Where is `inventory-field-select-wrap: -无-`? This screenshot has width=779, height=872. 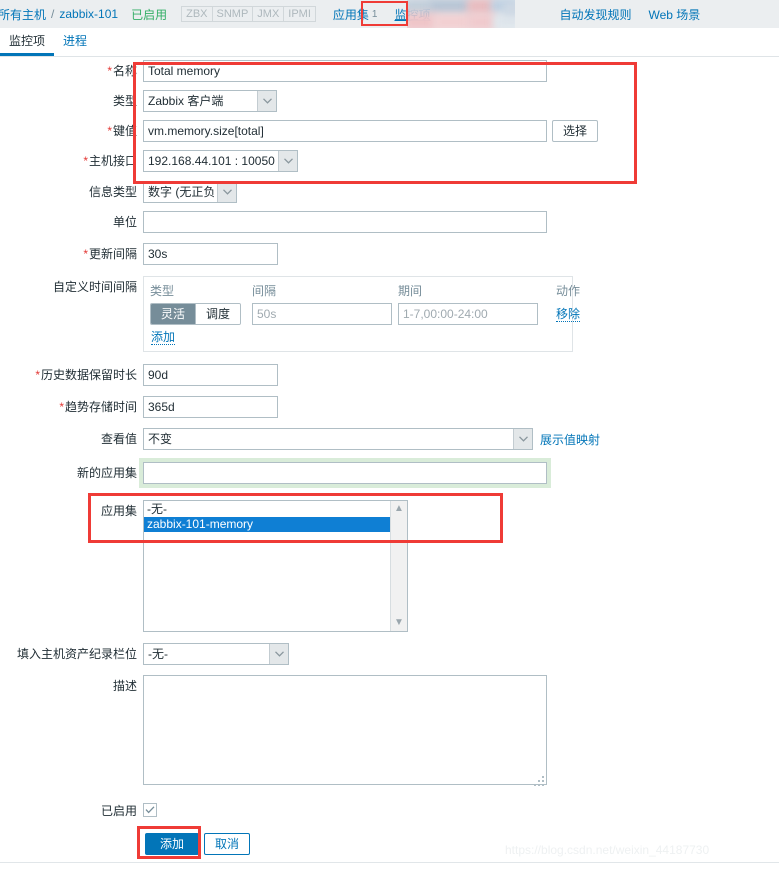
inventory-field-select-wrap: -无- is located at coordinates (216, 654).